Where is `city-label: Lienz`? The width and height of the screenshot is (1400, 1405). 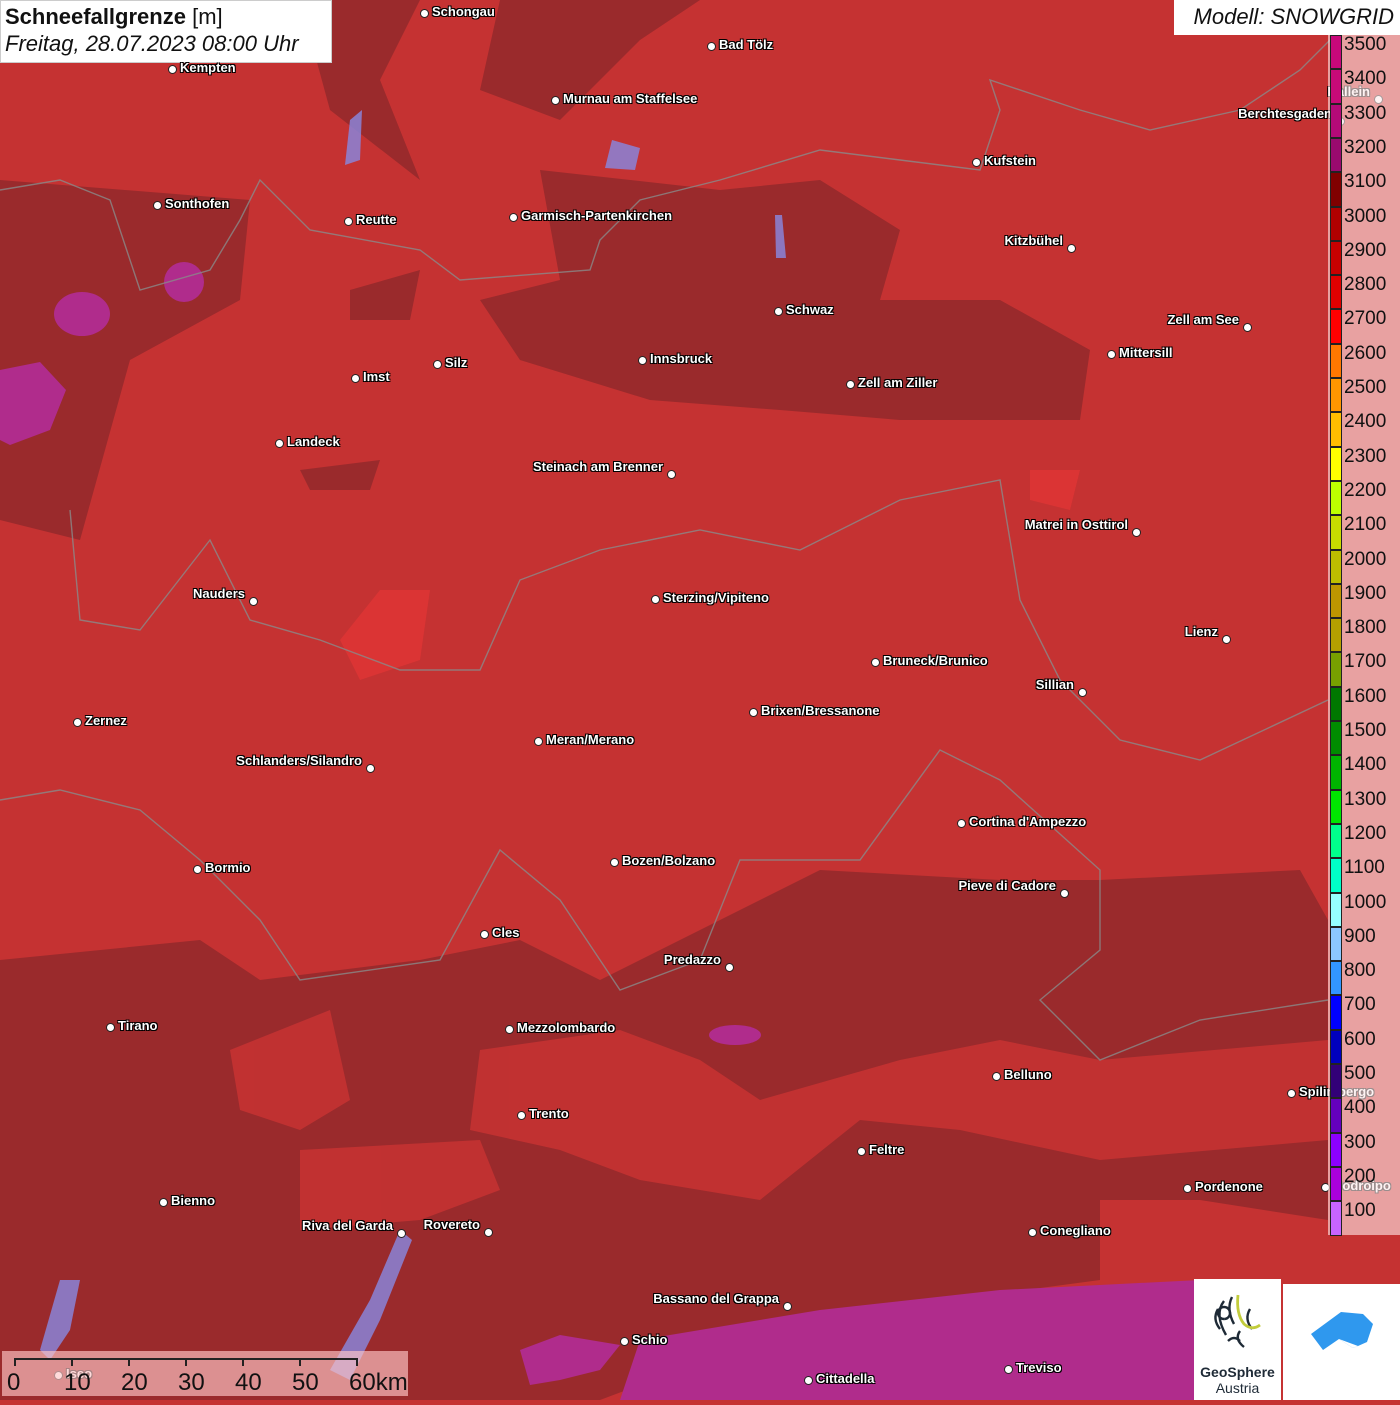 city-label: Lienz is located at coordinates (1201, 631).